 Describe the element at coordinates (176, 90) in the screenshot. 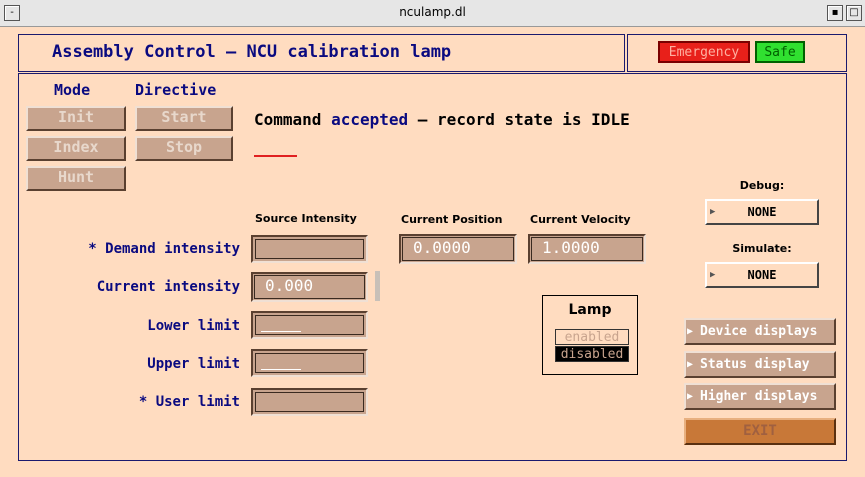

I see `directive-heading: Directive` at that location.